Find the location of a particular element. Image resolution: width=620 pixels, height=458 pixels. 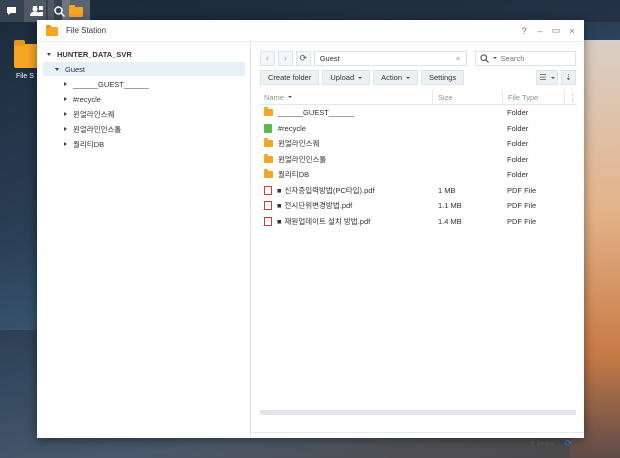

pdf-icon is located at coordinates (268, 221).